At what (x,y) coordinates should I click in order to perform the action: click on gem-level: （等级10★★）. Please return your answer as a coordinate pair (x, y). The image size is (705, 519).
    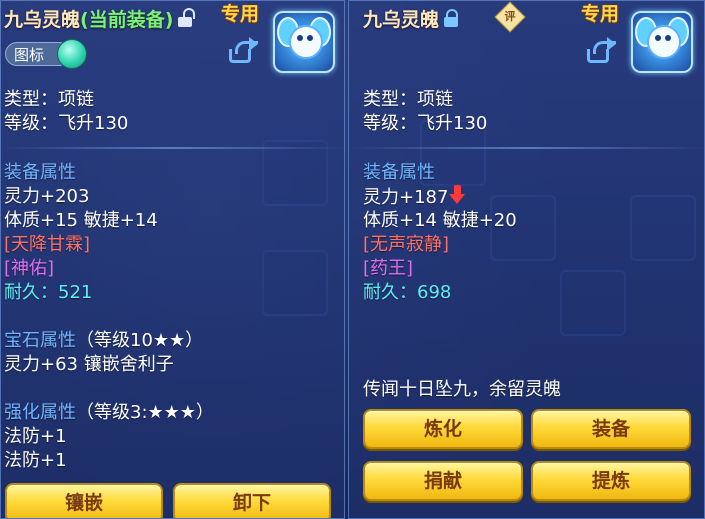
    Looking at the image, I should click on (140, 340).